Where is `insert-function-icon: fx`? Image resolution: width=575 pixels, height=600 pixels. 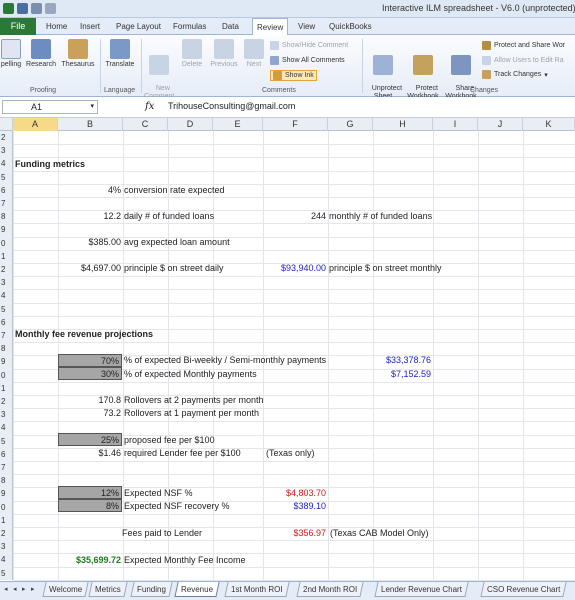
insert-function-icon: fx is located at coordinates (149, 106).